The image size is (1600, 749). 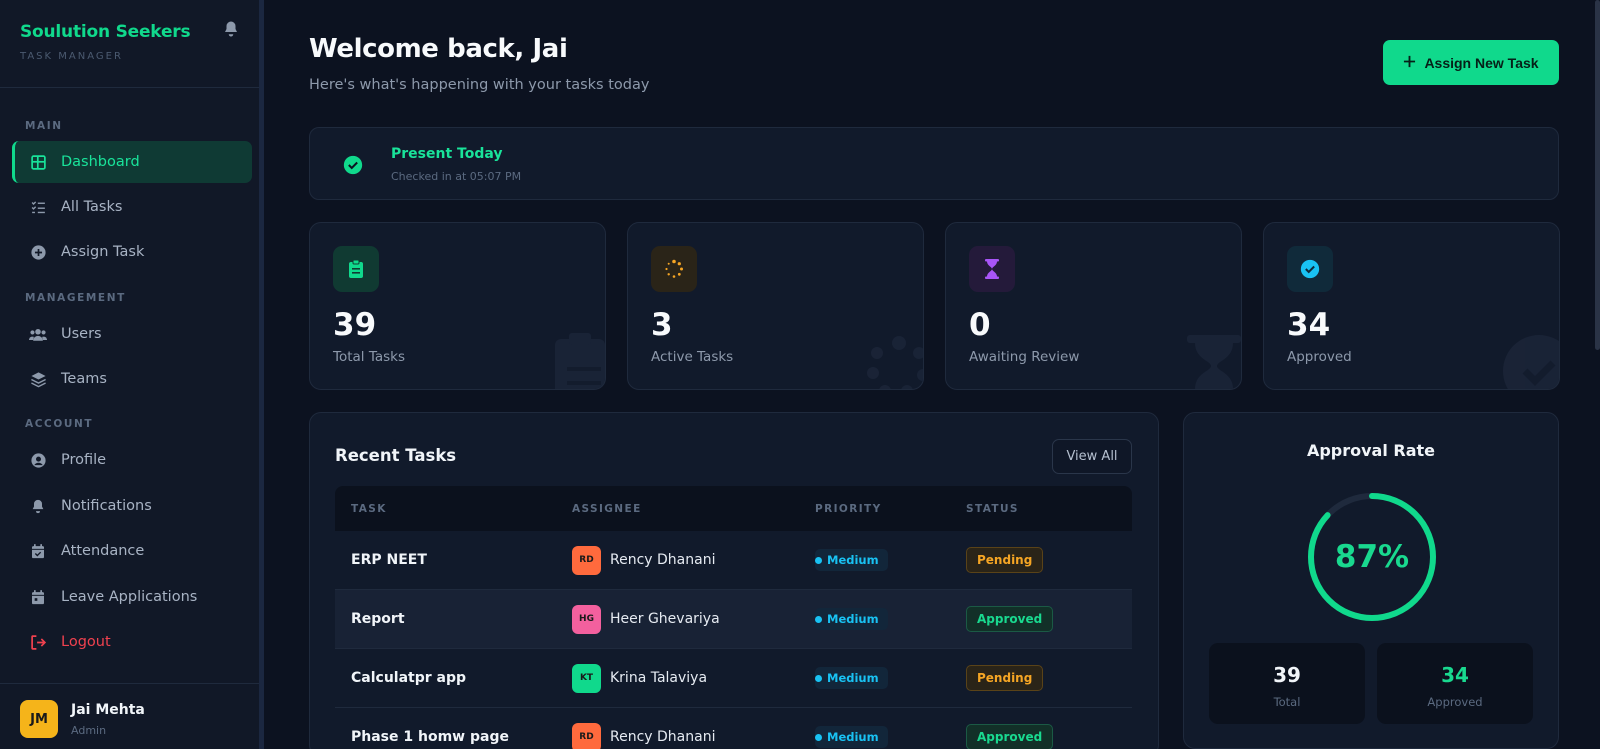 What do you see at coordinates (893, 360) in the screenshot?
I see `spinner-icon` at bounding box center [893, 360].